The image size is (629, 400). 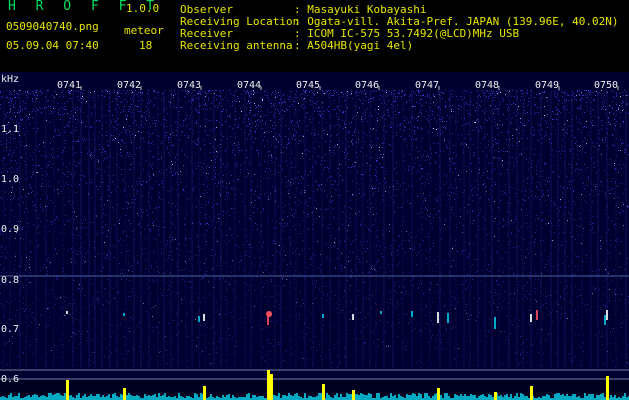 What do you see at coordinates (547, 85) in the screenshot?
I see `time-label-0749: 0749` at bounding box center [547, 85].